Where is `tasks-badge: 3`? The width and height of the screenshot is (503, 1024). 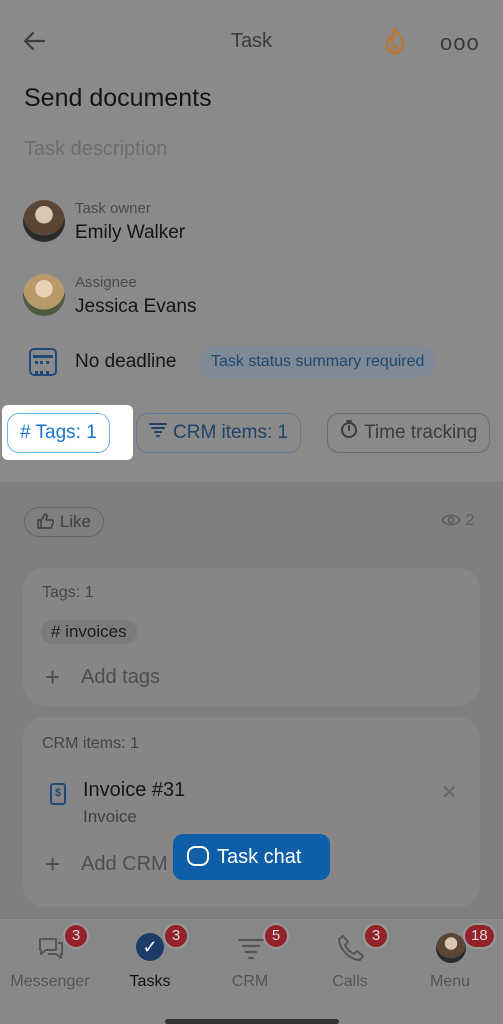 tasks-badge: 3 is located at coordinates (176, 936).